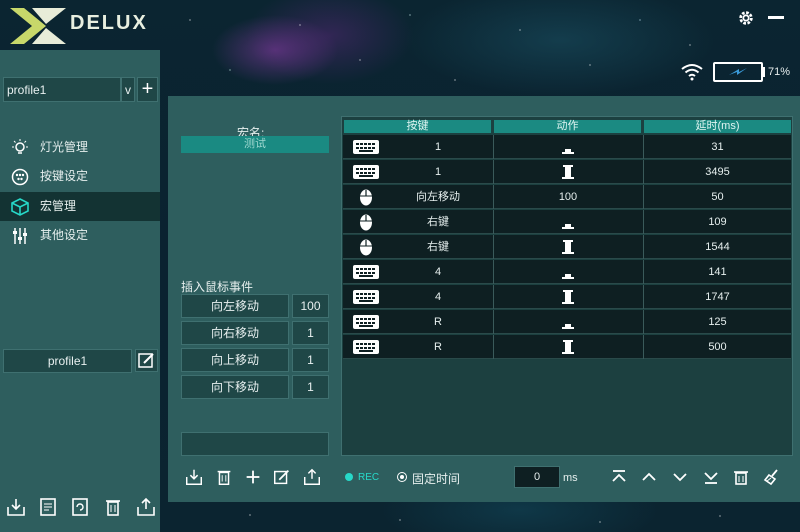 The image size is (800, 532). What do you see at coordinates (692, 72) in the screenshot?
I see `wifi-icon` at bounding box center [692, 72].